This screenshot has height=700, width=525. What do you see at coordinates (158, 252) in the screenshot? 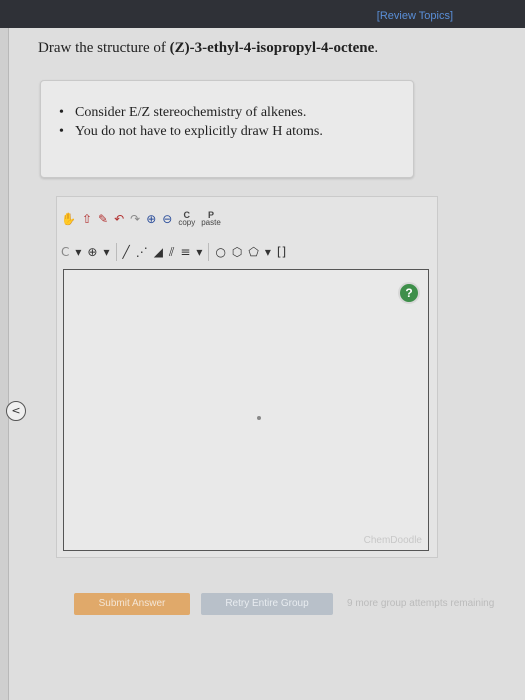
I see `wedge-bond-icon: ◢` at bounding box center [158, 252].